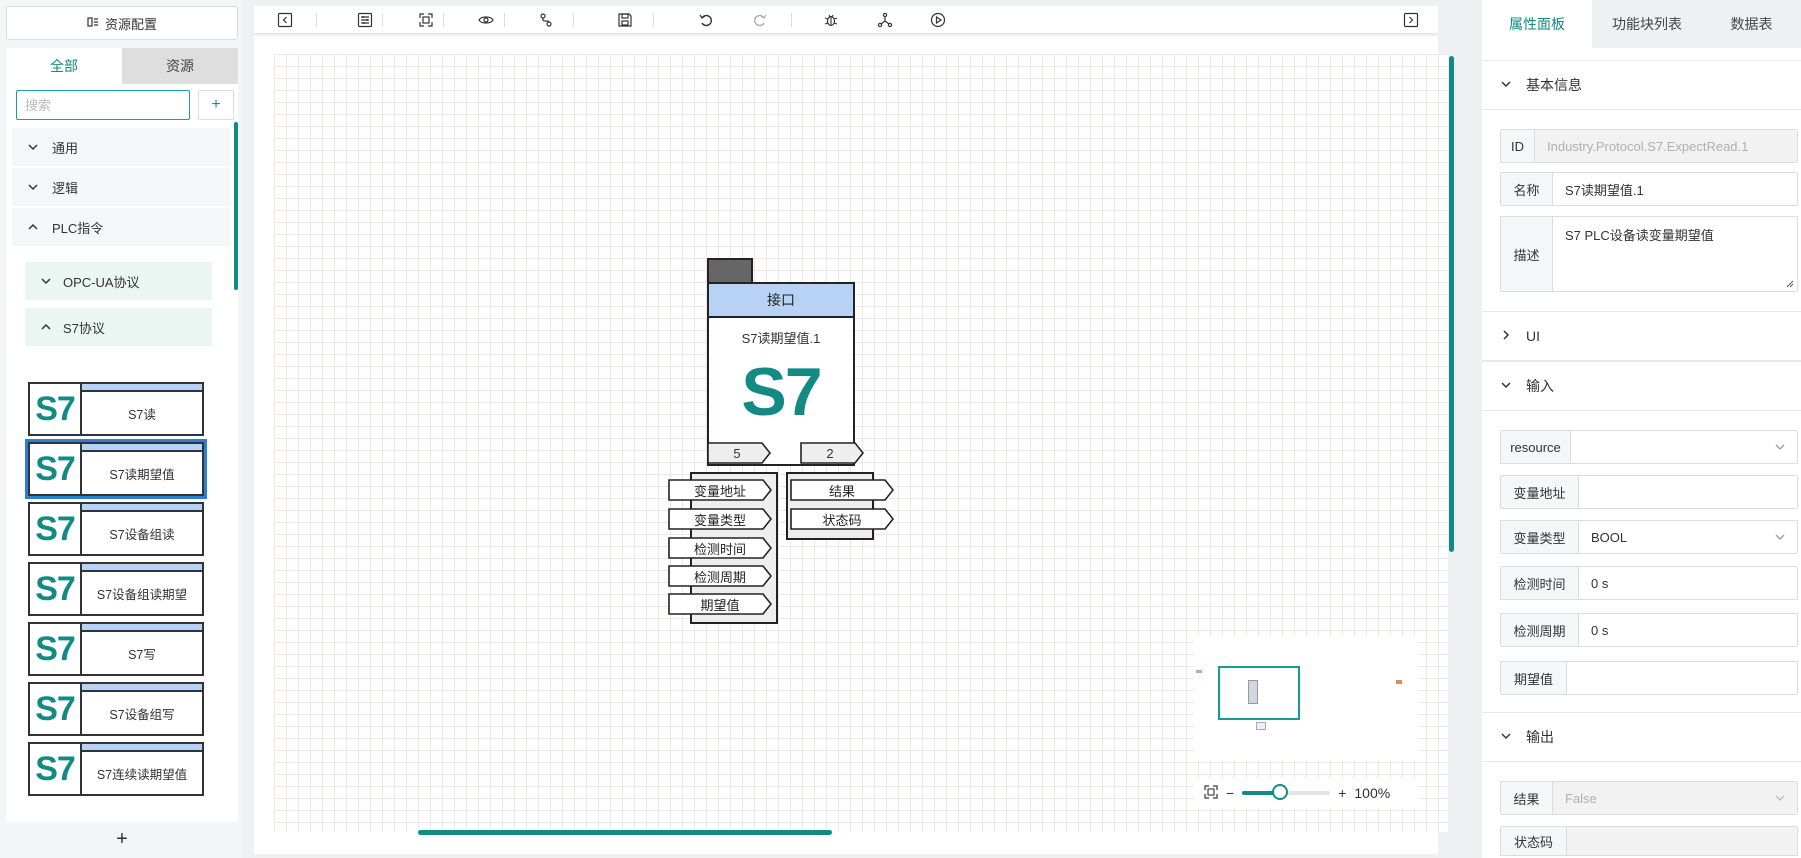  Describe the element at coordinates (846, 20) in the screenshot. I see `editor-toolbar` at that location.